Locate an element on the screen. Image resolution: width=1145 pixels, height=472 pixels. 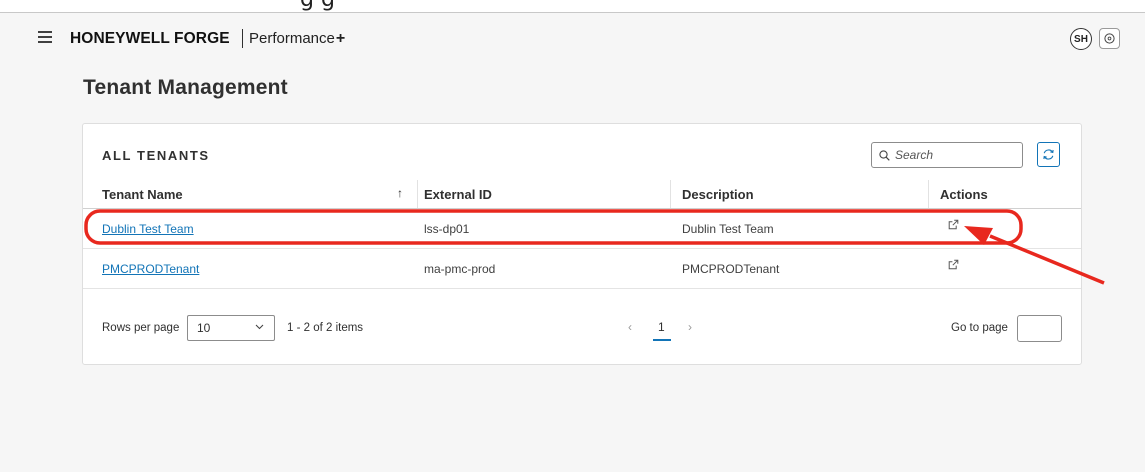
brand-logo: HONEYWELL FORGE is located at coordinates (150, 38).